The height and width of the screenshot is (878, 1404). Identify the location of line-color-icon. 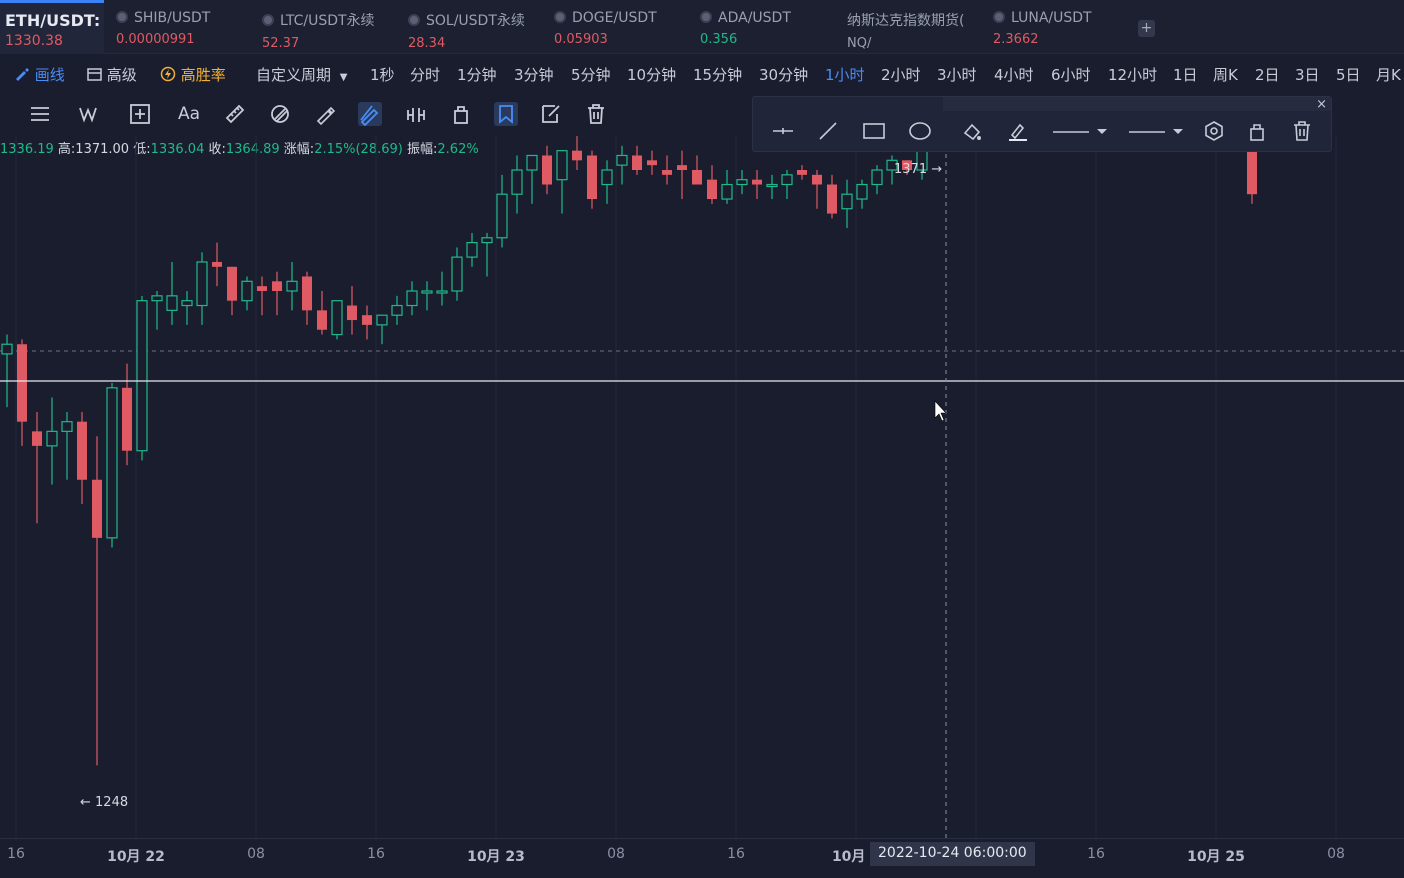
(1018, 131).